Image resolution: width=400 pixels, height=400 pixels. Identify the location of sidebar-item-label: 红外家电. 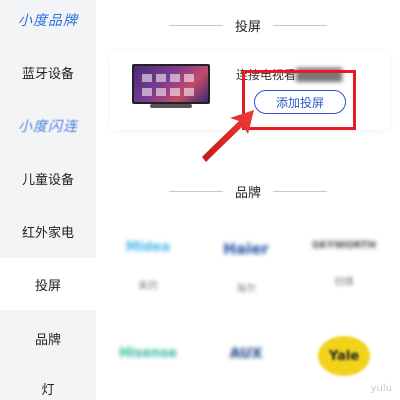
(47, 233).